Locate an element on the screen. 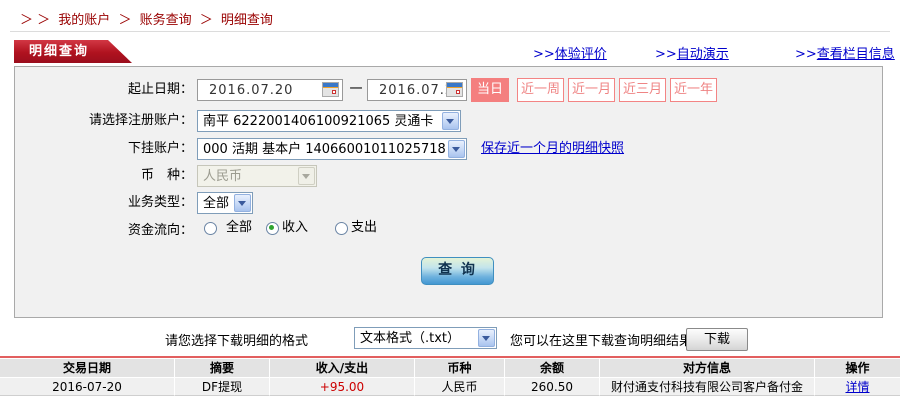 Image resolution: width=900 pixels, height=401 pixels. header-action: 操作 is located at coordinates (857, 368).